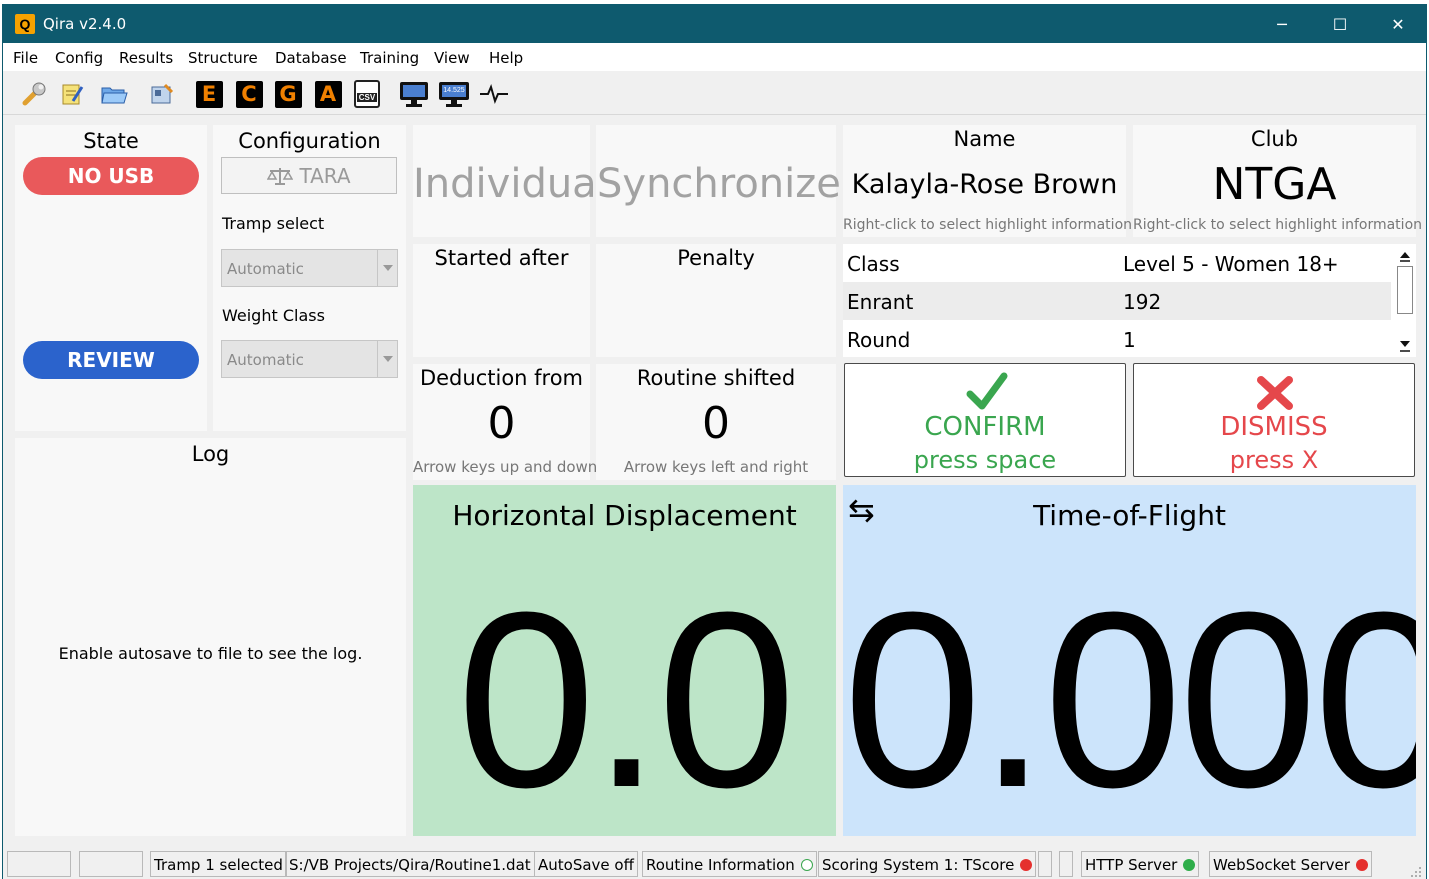 The image size is (1429, 879). I want to click on title-bar: Q Qira v2.4.0 ─ ☐ ✕, so click(714, 24).